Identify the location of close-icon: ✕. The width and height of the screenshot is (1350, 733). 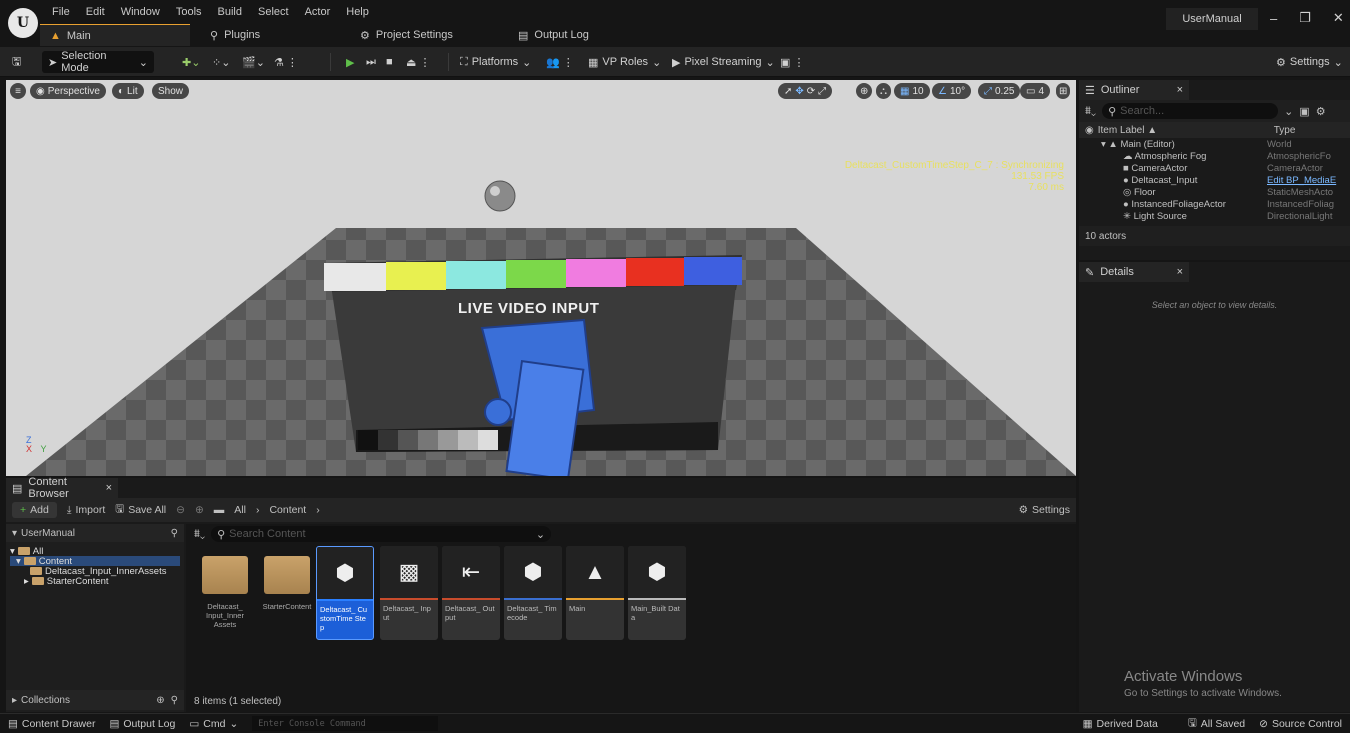
(1338, 18).